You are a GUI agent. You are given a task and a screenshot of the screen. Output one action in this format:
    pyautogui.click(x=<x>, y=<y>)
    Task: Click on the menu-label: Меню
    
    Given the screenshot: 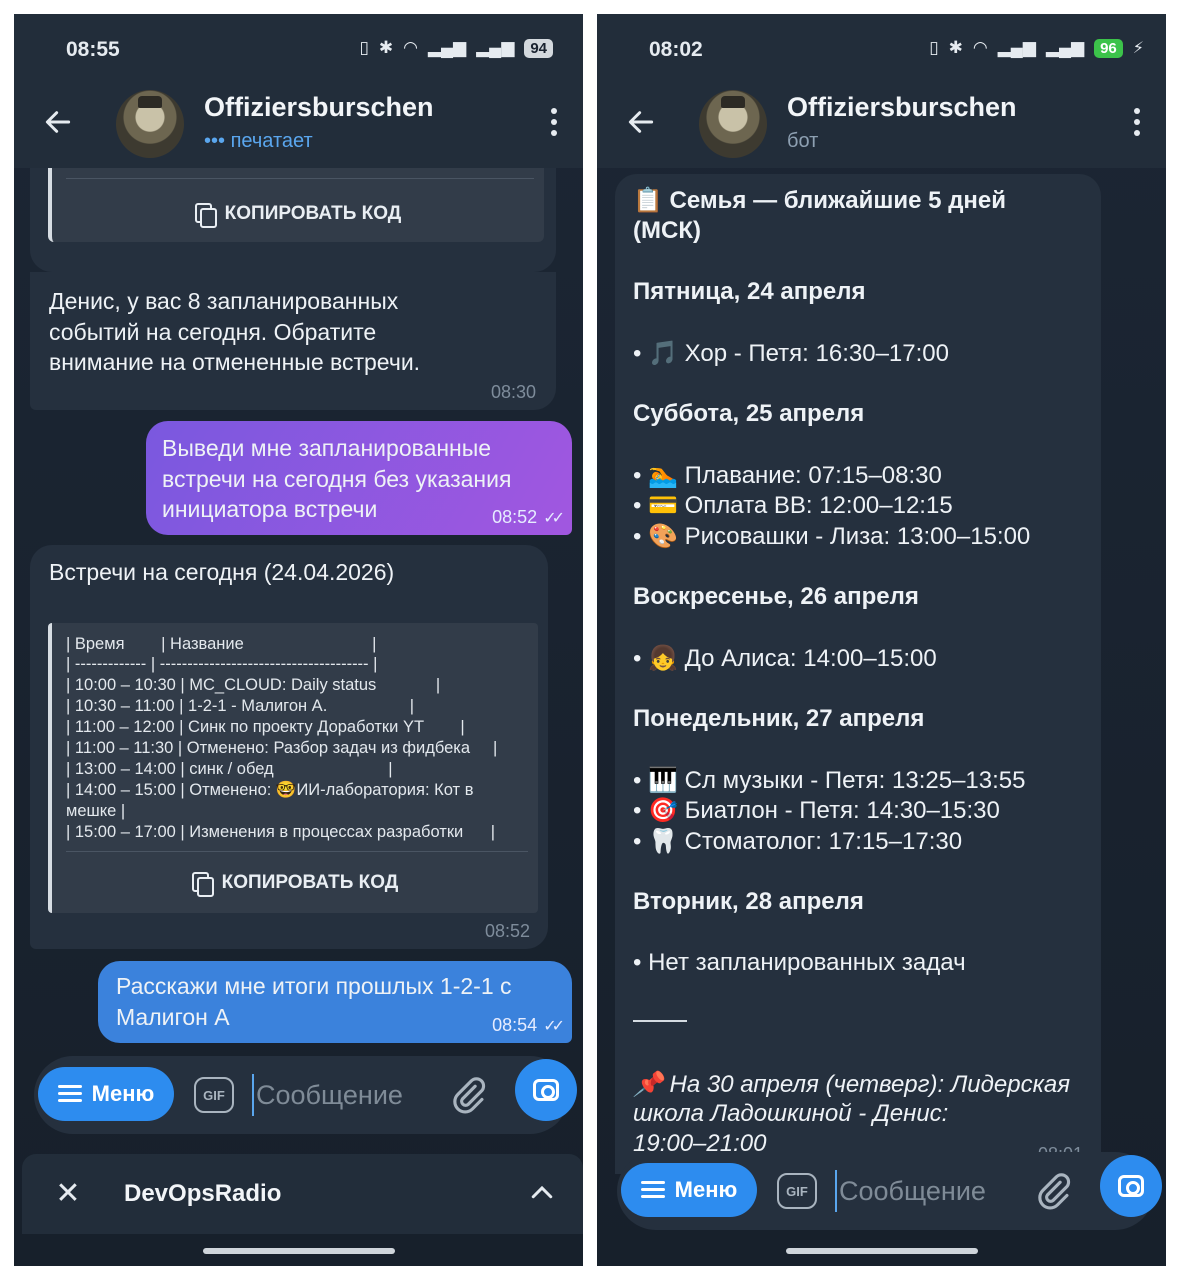 What is the action you would take?
    pyautogui.click(x=706, y=1189)
    